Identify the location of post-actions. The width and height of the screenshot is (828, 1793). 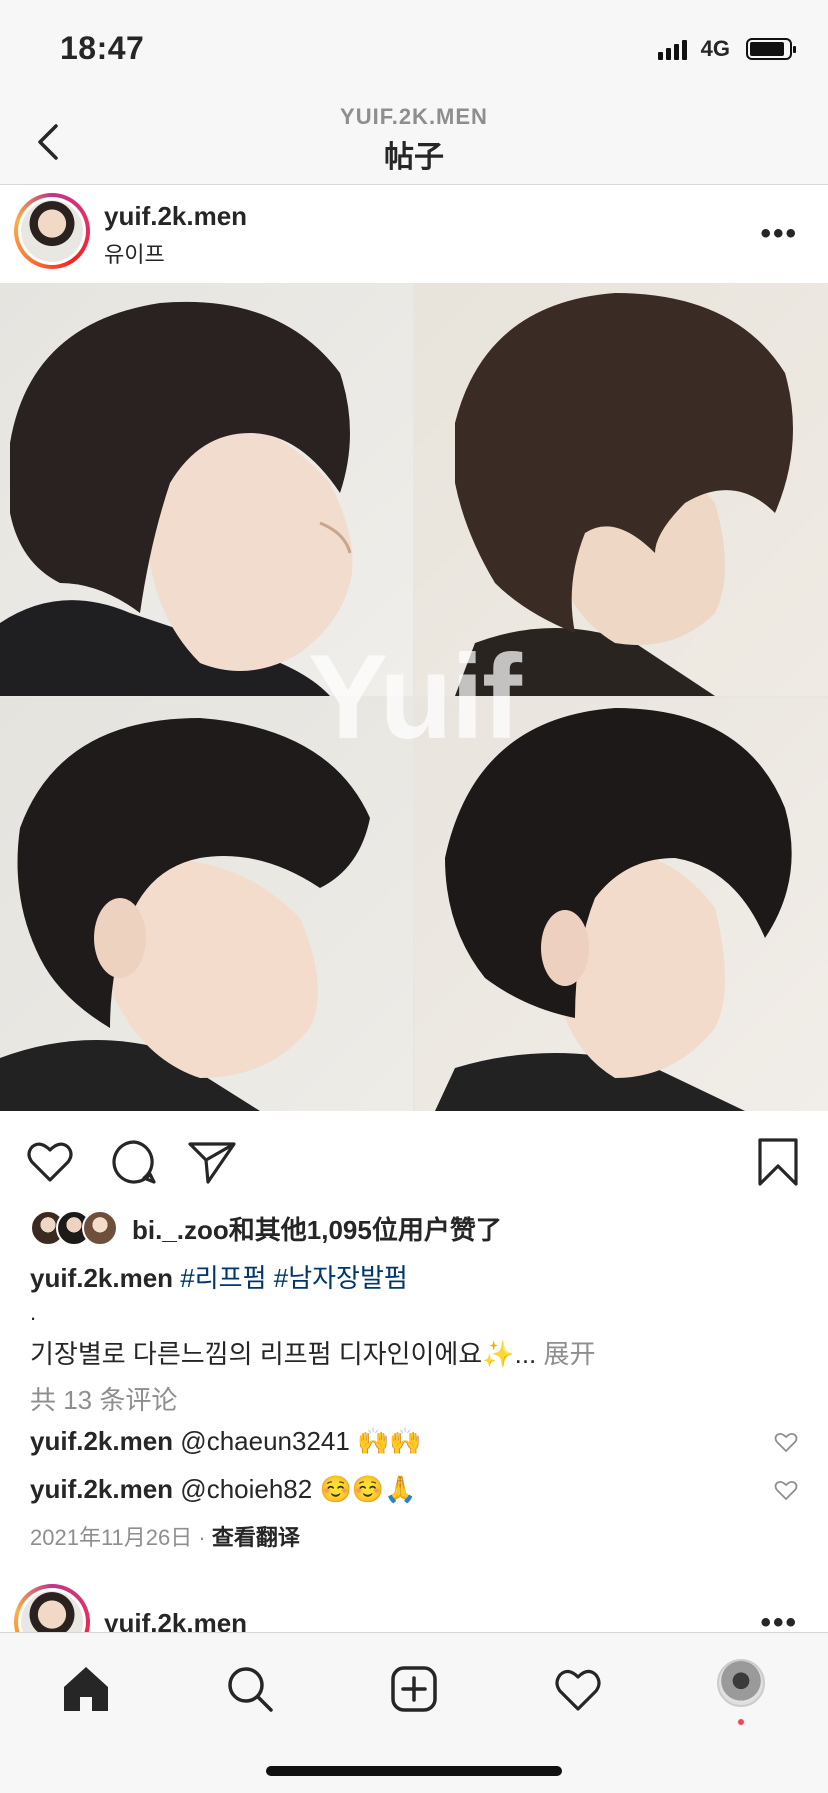
(414, 1162).